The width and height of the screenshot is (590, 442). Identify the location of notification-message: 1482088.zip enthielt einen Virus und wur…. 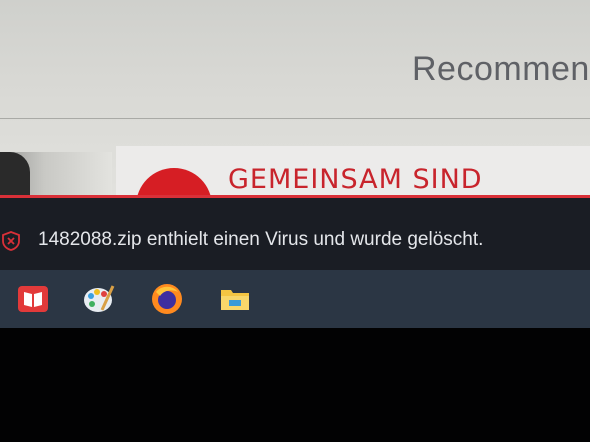
(261, 239).